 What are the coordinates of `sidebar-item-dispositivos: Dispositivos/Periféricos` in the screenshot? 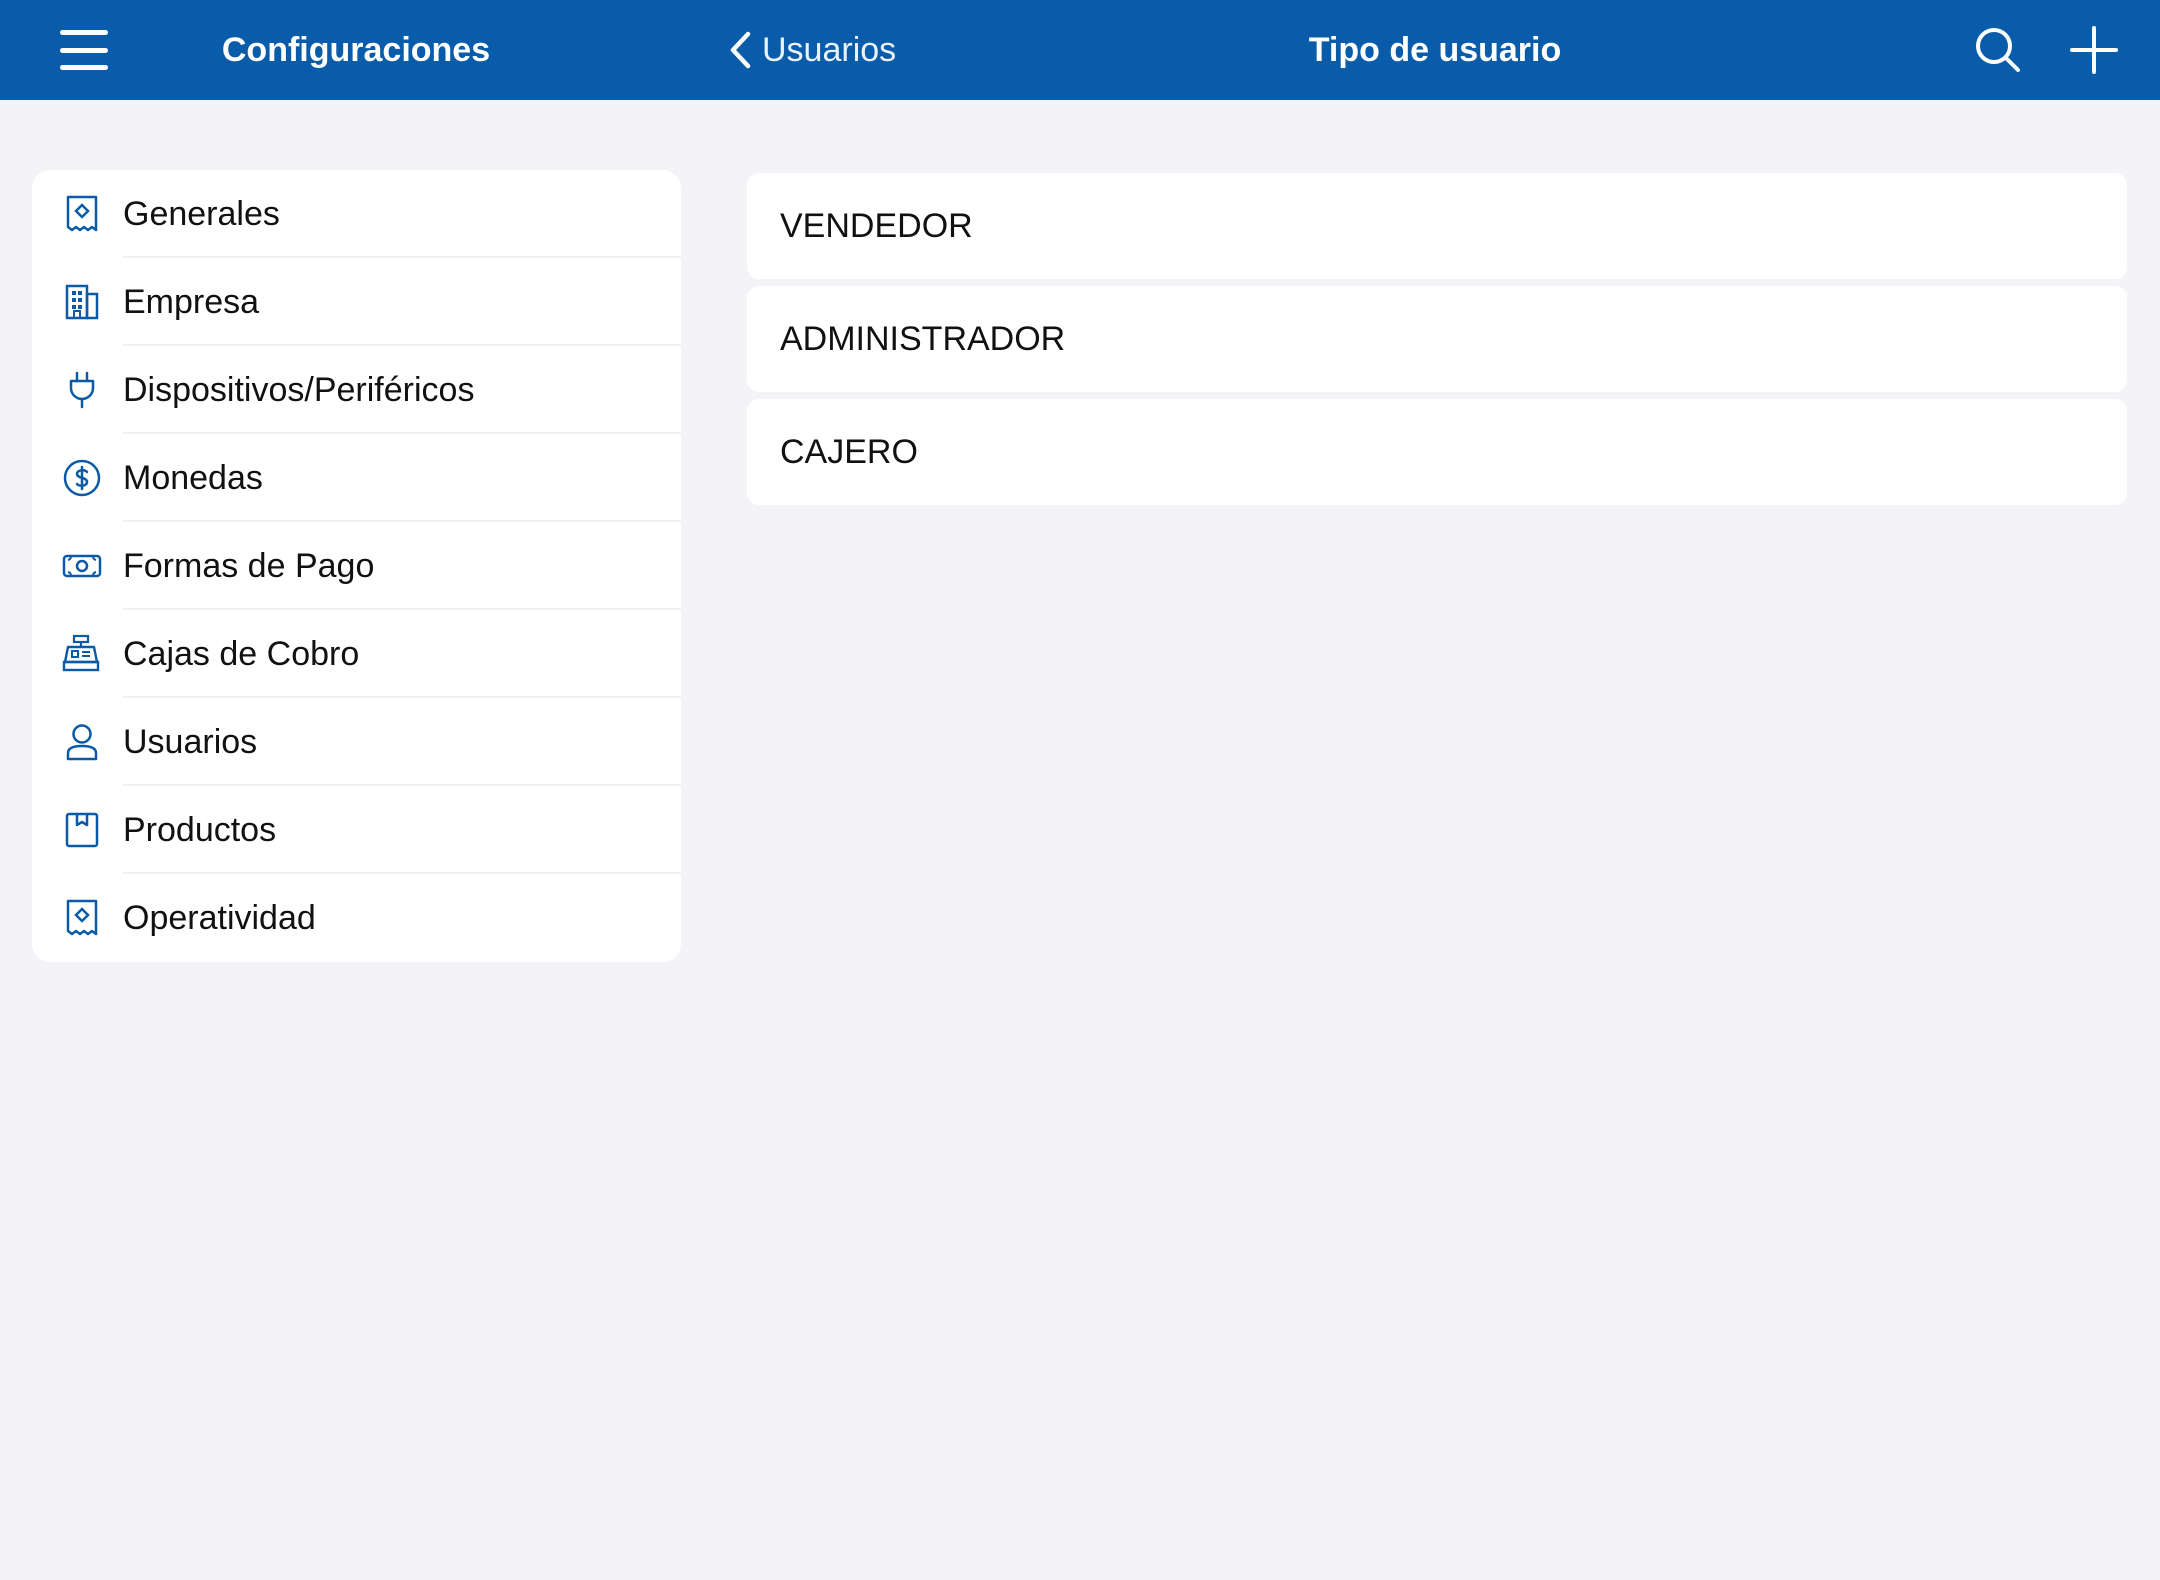 It's located at (356, 390).